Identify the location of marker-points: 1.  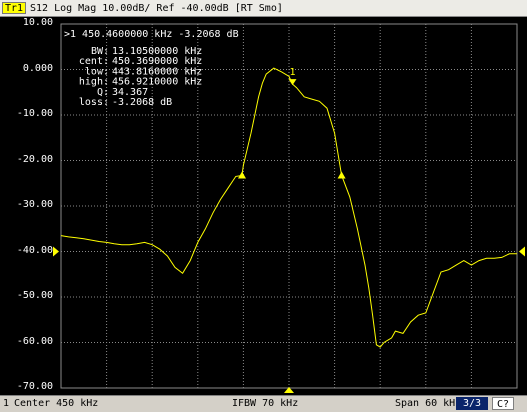
(292, 123).